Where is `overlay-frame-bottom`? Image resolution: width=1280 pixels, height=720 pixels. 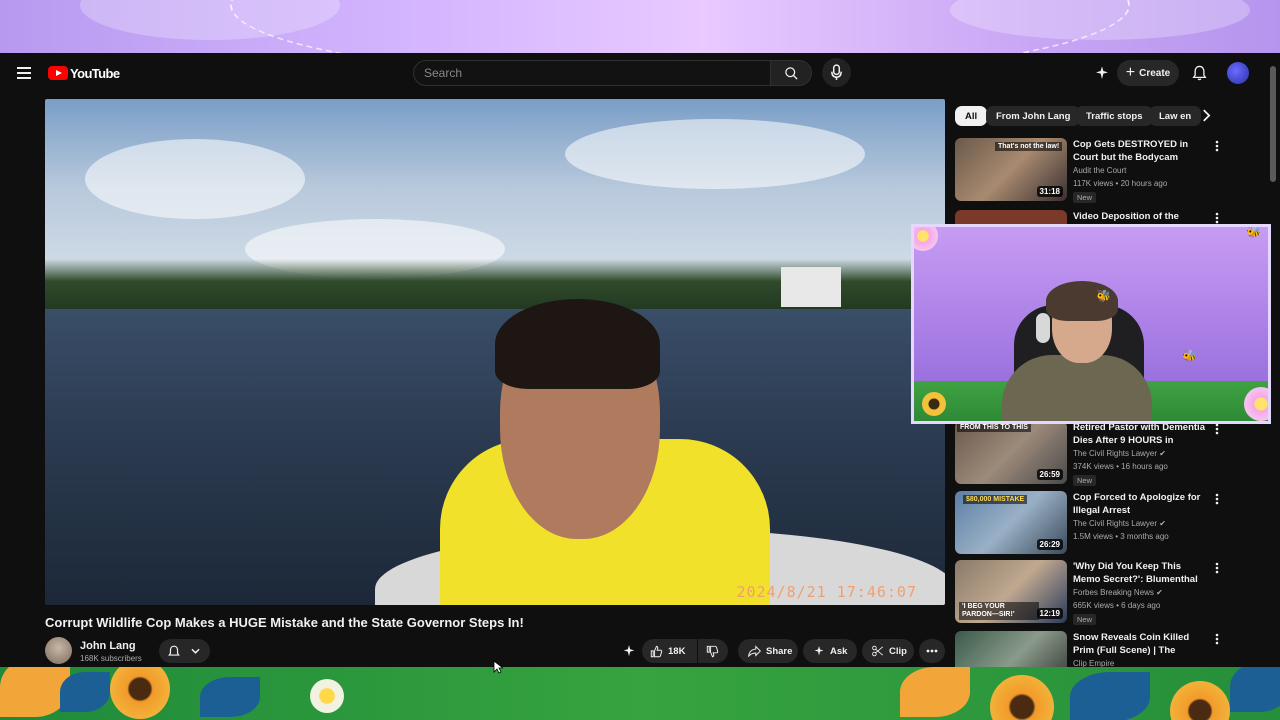 overlay-frame-bottom is located at coordinates (640, 693).